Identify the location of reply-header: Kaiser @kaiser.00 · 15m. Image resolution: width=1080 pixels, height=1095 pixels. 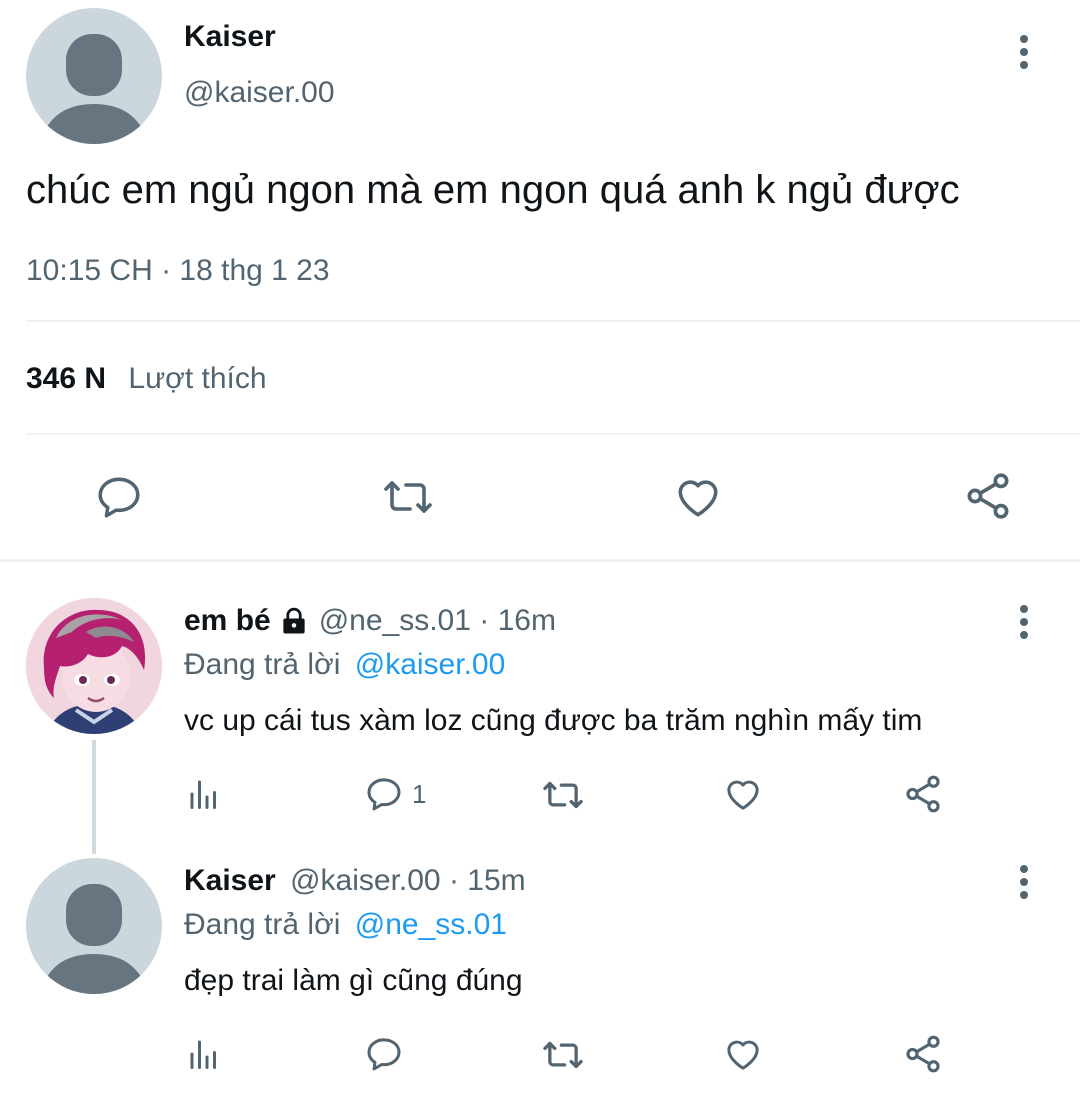
(355, 881).